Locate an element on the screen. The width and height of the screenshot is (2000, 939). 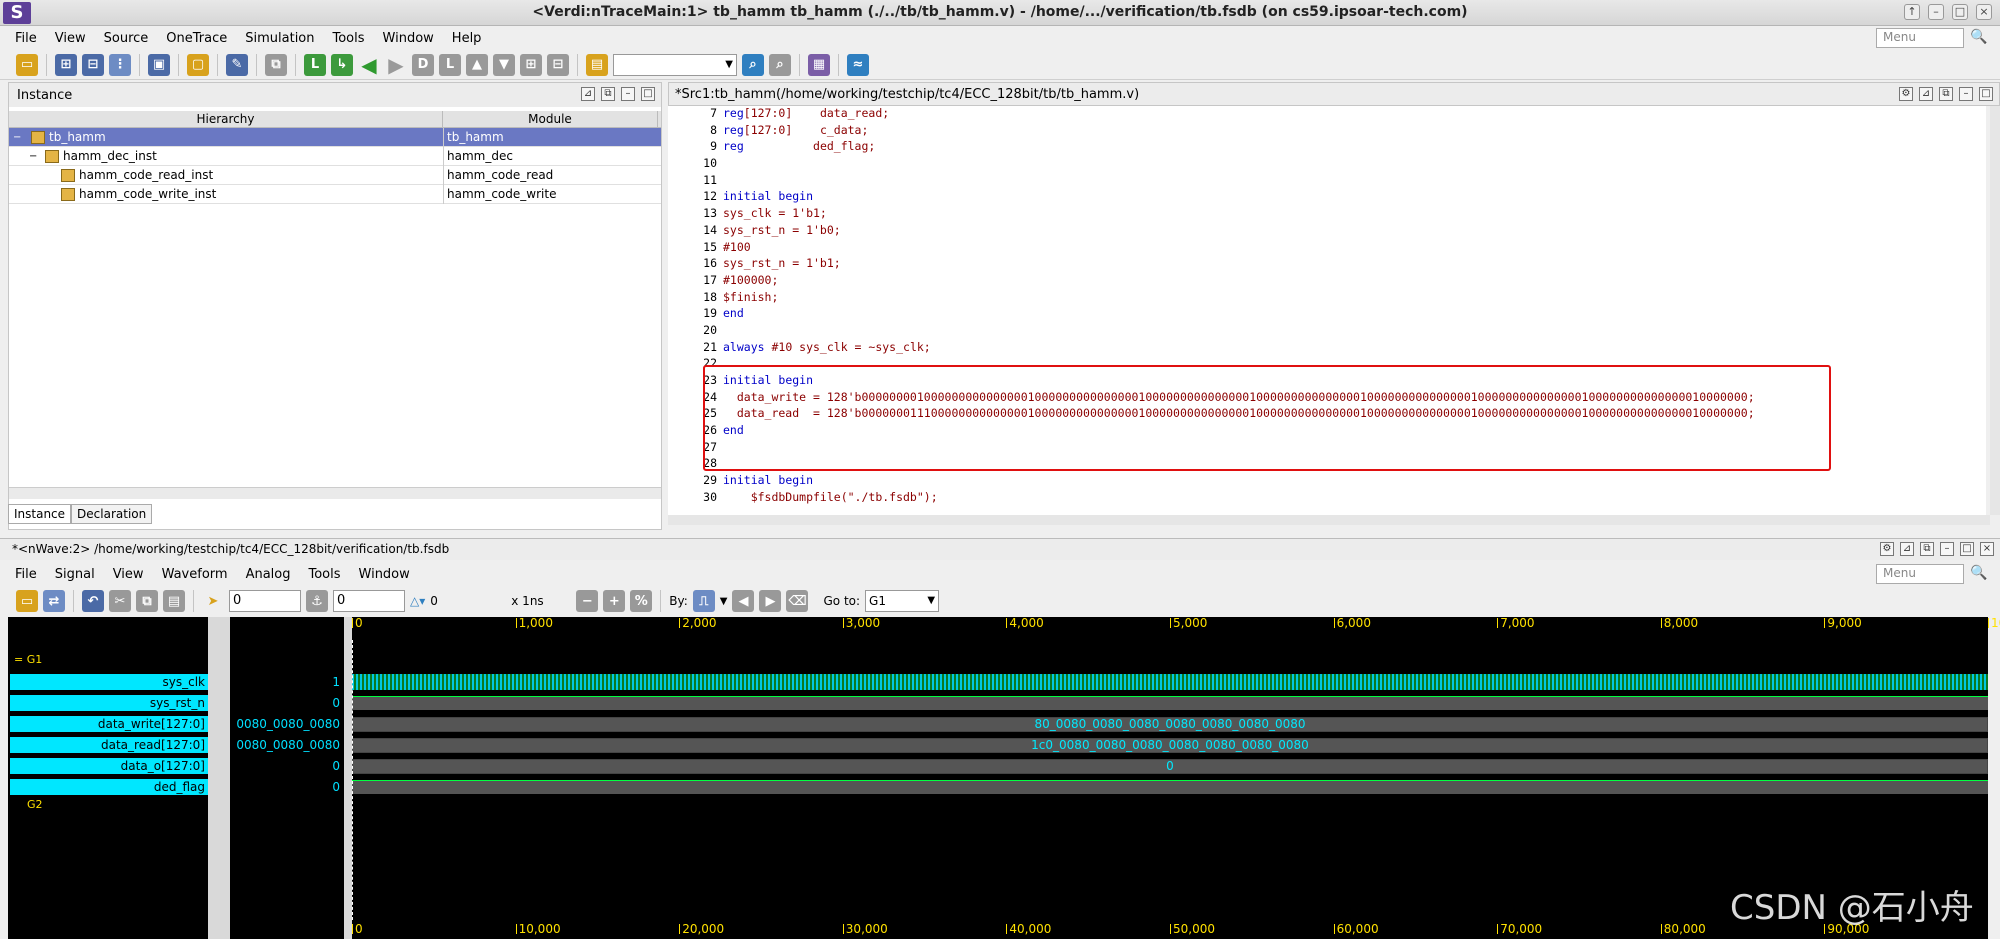
driver-d-icon: D is located at coordinates (423, 64).